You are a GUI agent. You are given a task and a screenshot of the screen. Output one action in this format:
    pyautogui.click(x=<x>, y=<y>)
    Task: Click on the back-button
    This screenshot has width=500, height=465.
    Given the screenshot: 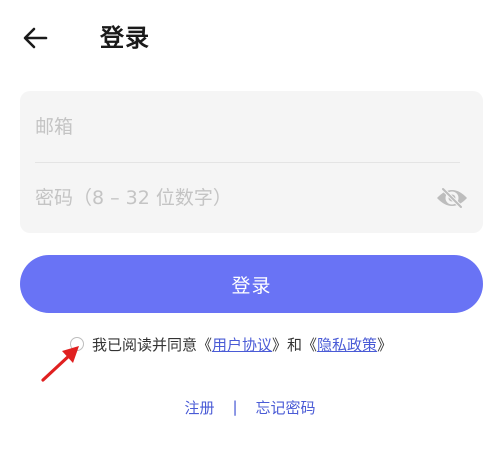 What is the action you would take?
    pyautogui.click(x=38, y=38)
    